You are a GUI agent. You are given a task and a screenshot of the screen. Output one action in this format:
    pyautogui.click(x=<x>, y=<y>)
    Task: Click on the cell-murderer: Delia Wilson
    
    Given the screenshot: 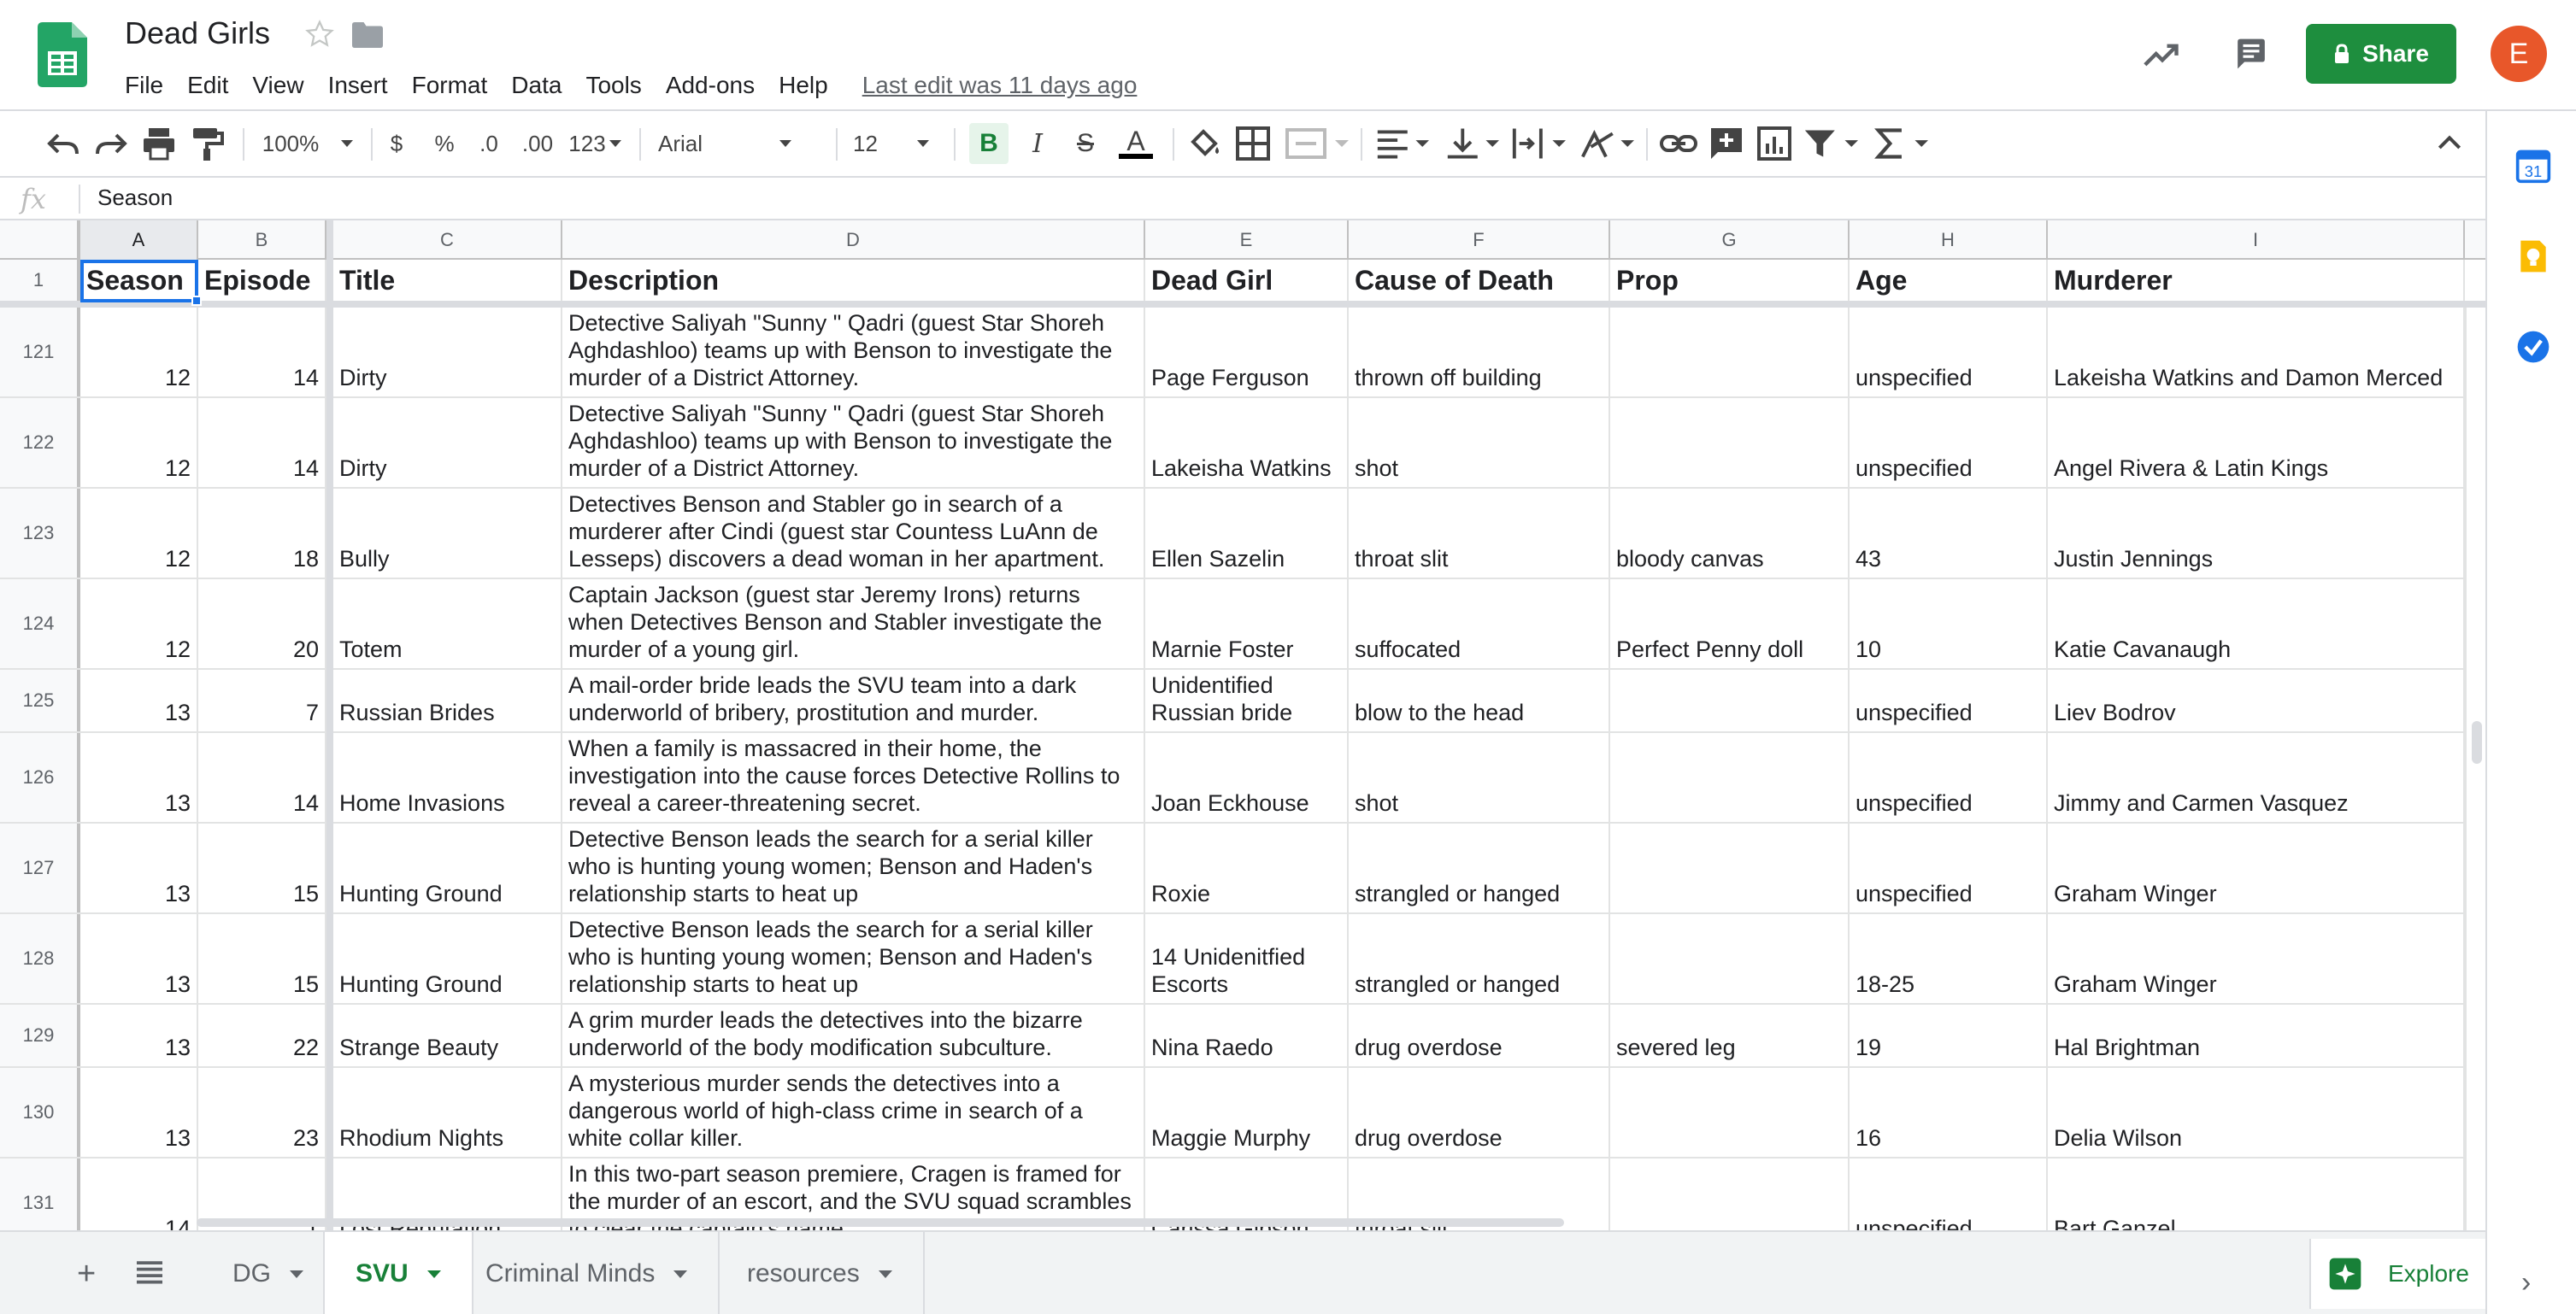 What is the action you would take?
    pyautogui.click(x=2256, y=1113)
    